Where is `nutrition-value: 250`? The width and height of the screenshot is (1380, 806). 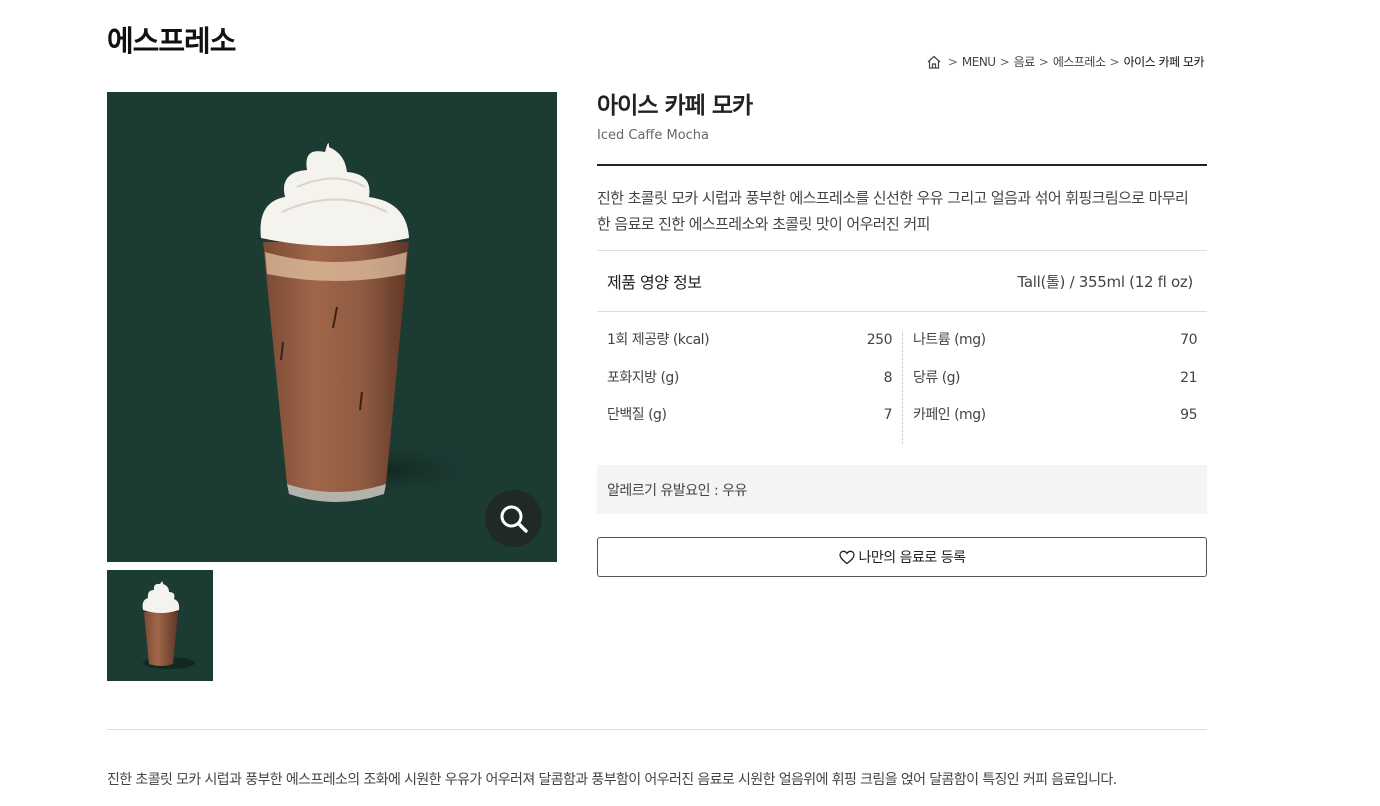 nutrition-value: 250 is located at coordinates (879, 340).